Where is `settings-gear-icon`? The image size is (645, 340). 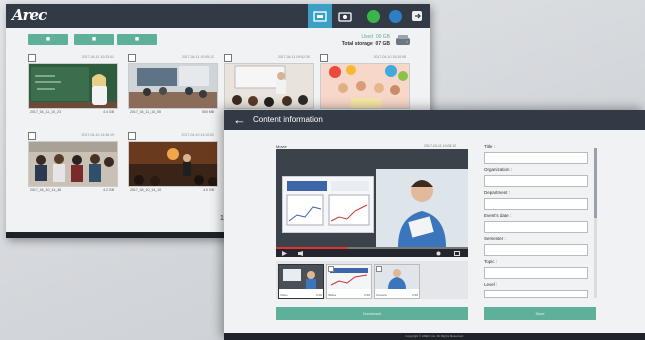 settings-gear-icon is located at coordinates (373, 16).